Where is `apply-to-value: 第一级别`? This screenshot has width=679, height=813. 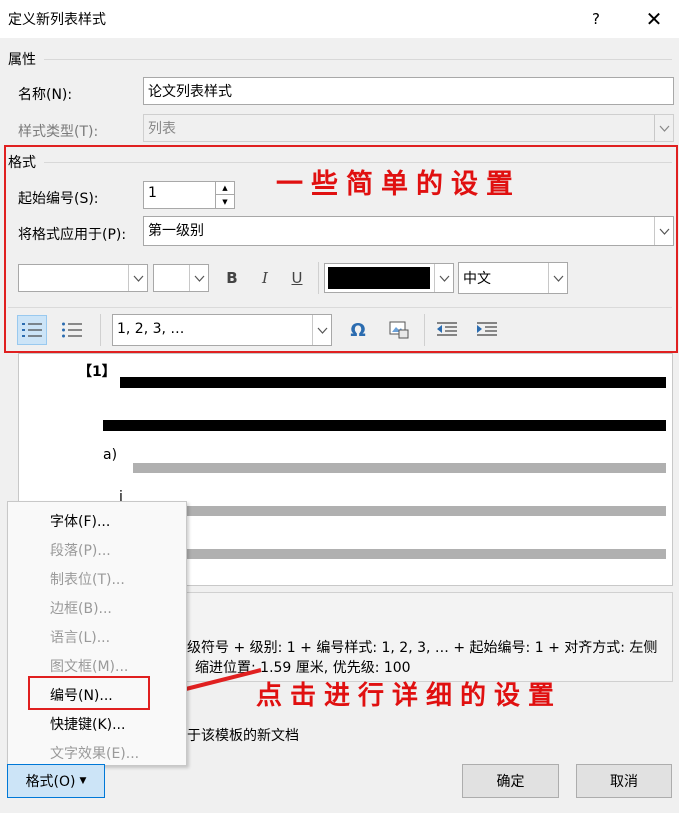 apply-to-value: 第一级别 is located at coordinates (176, 231).